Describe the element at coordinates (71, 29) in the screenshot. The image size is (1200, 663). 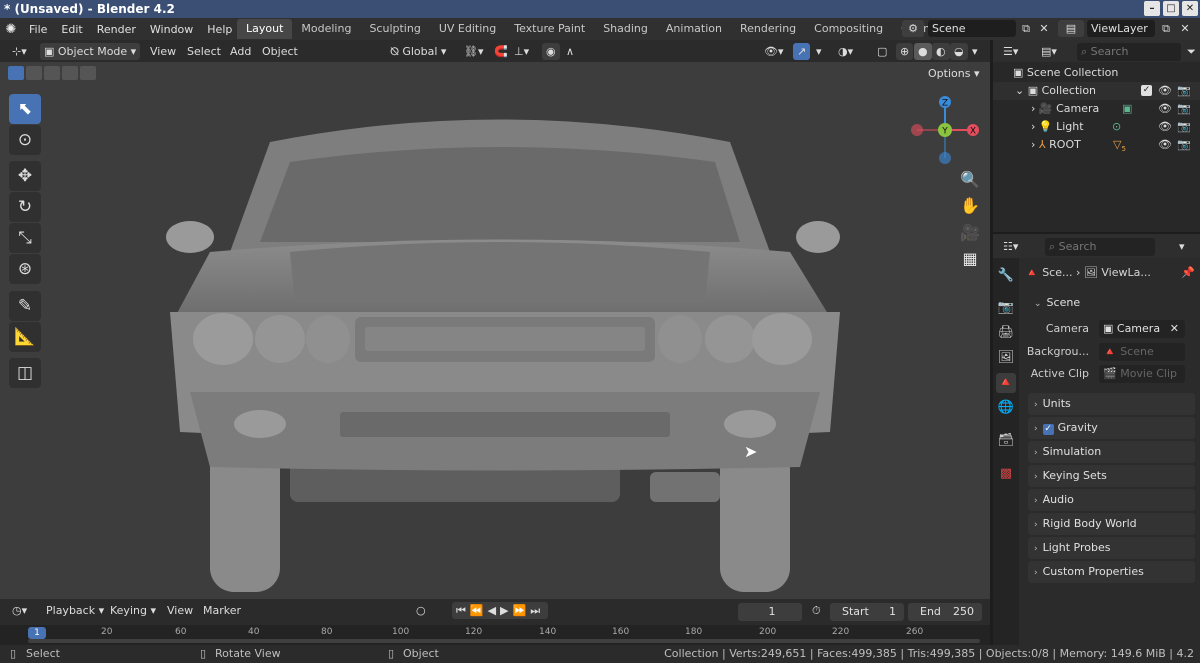
I see `menu-edit: Edit` at that location.